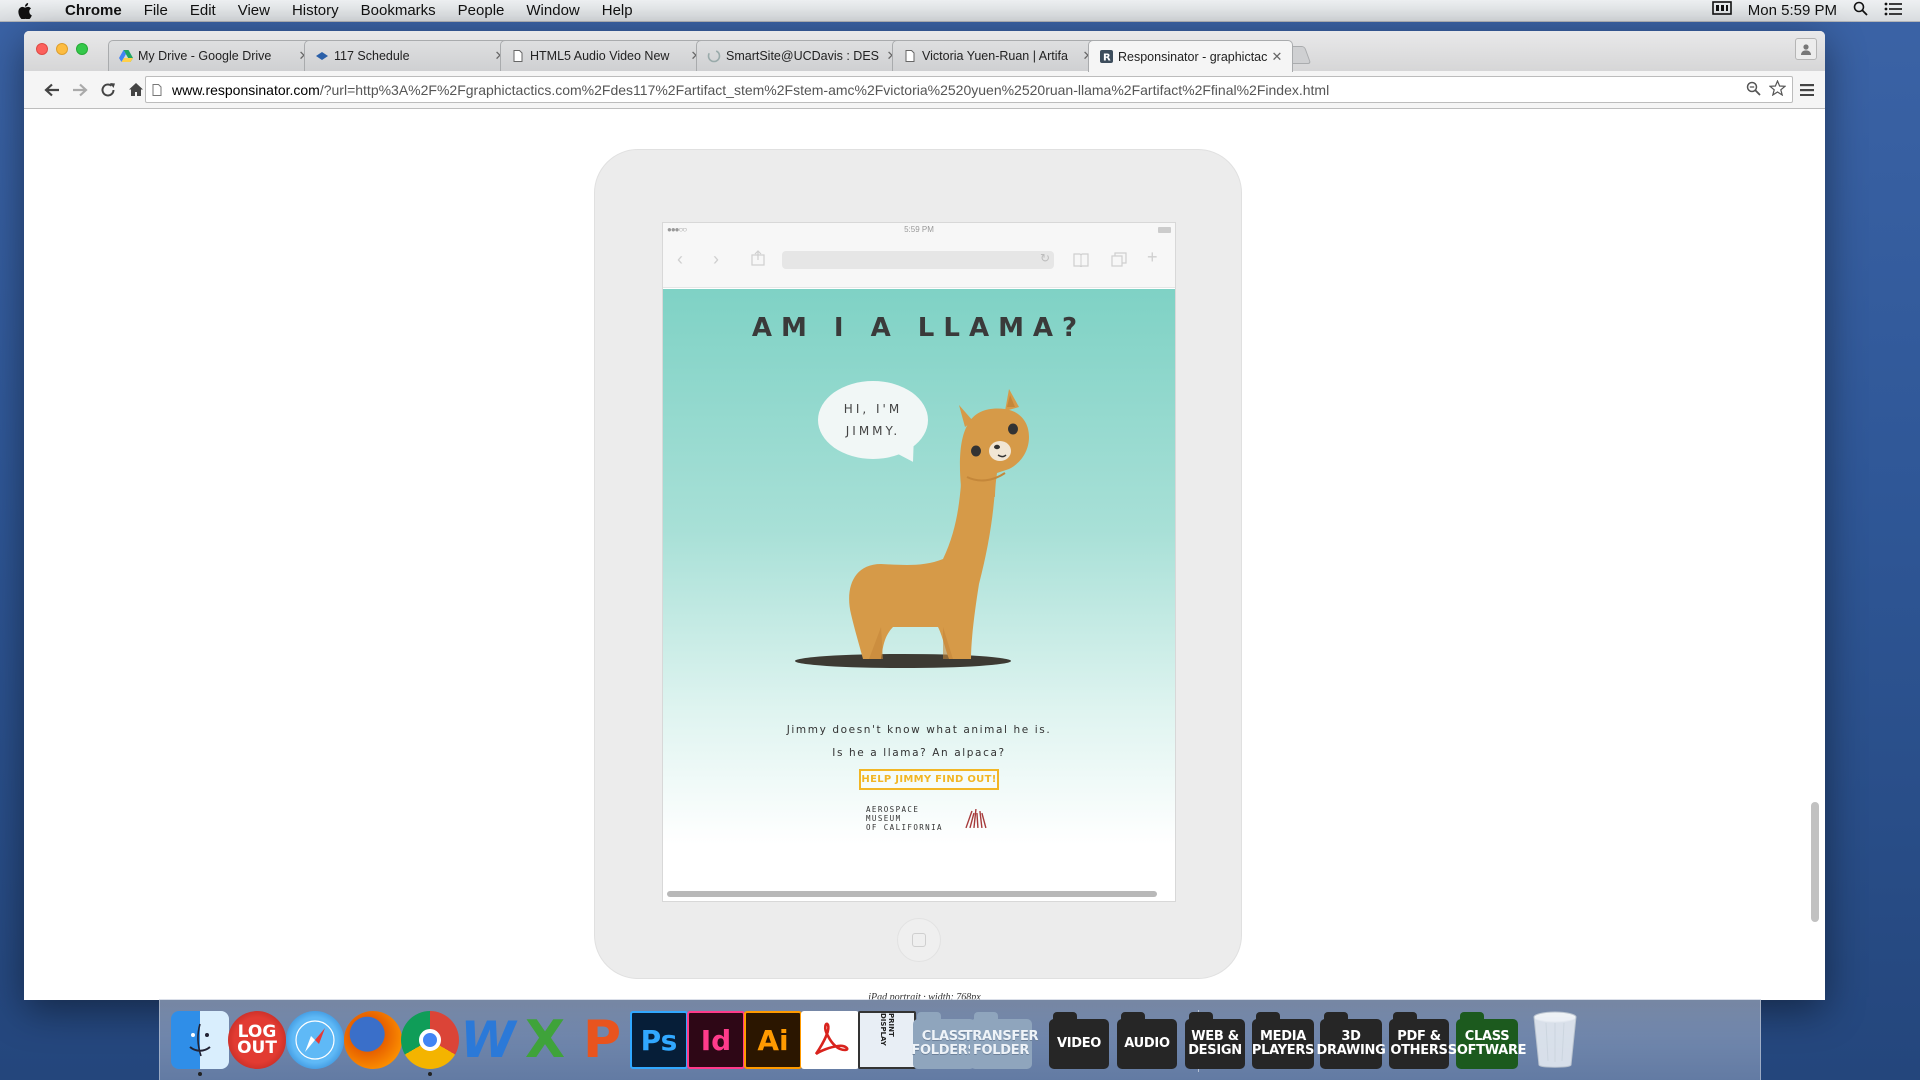 The height and width of the screenshot is (1080, 1920). I want to click on dock-media-players-folder: MEDIA PLAYERS, so click(1283, 1040).